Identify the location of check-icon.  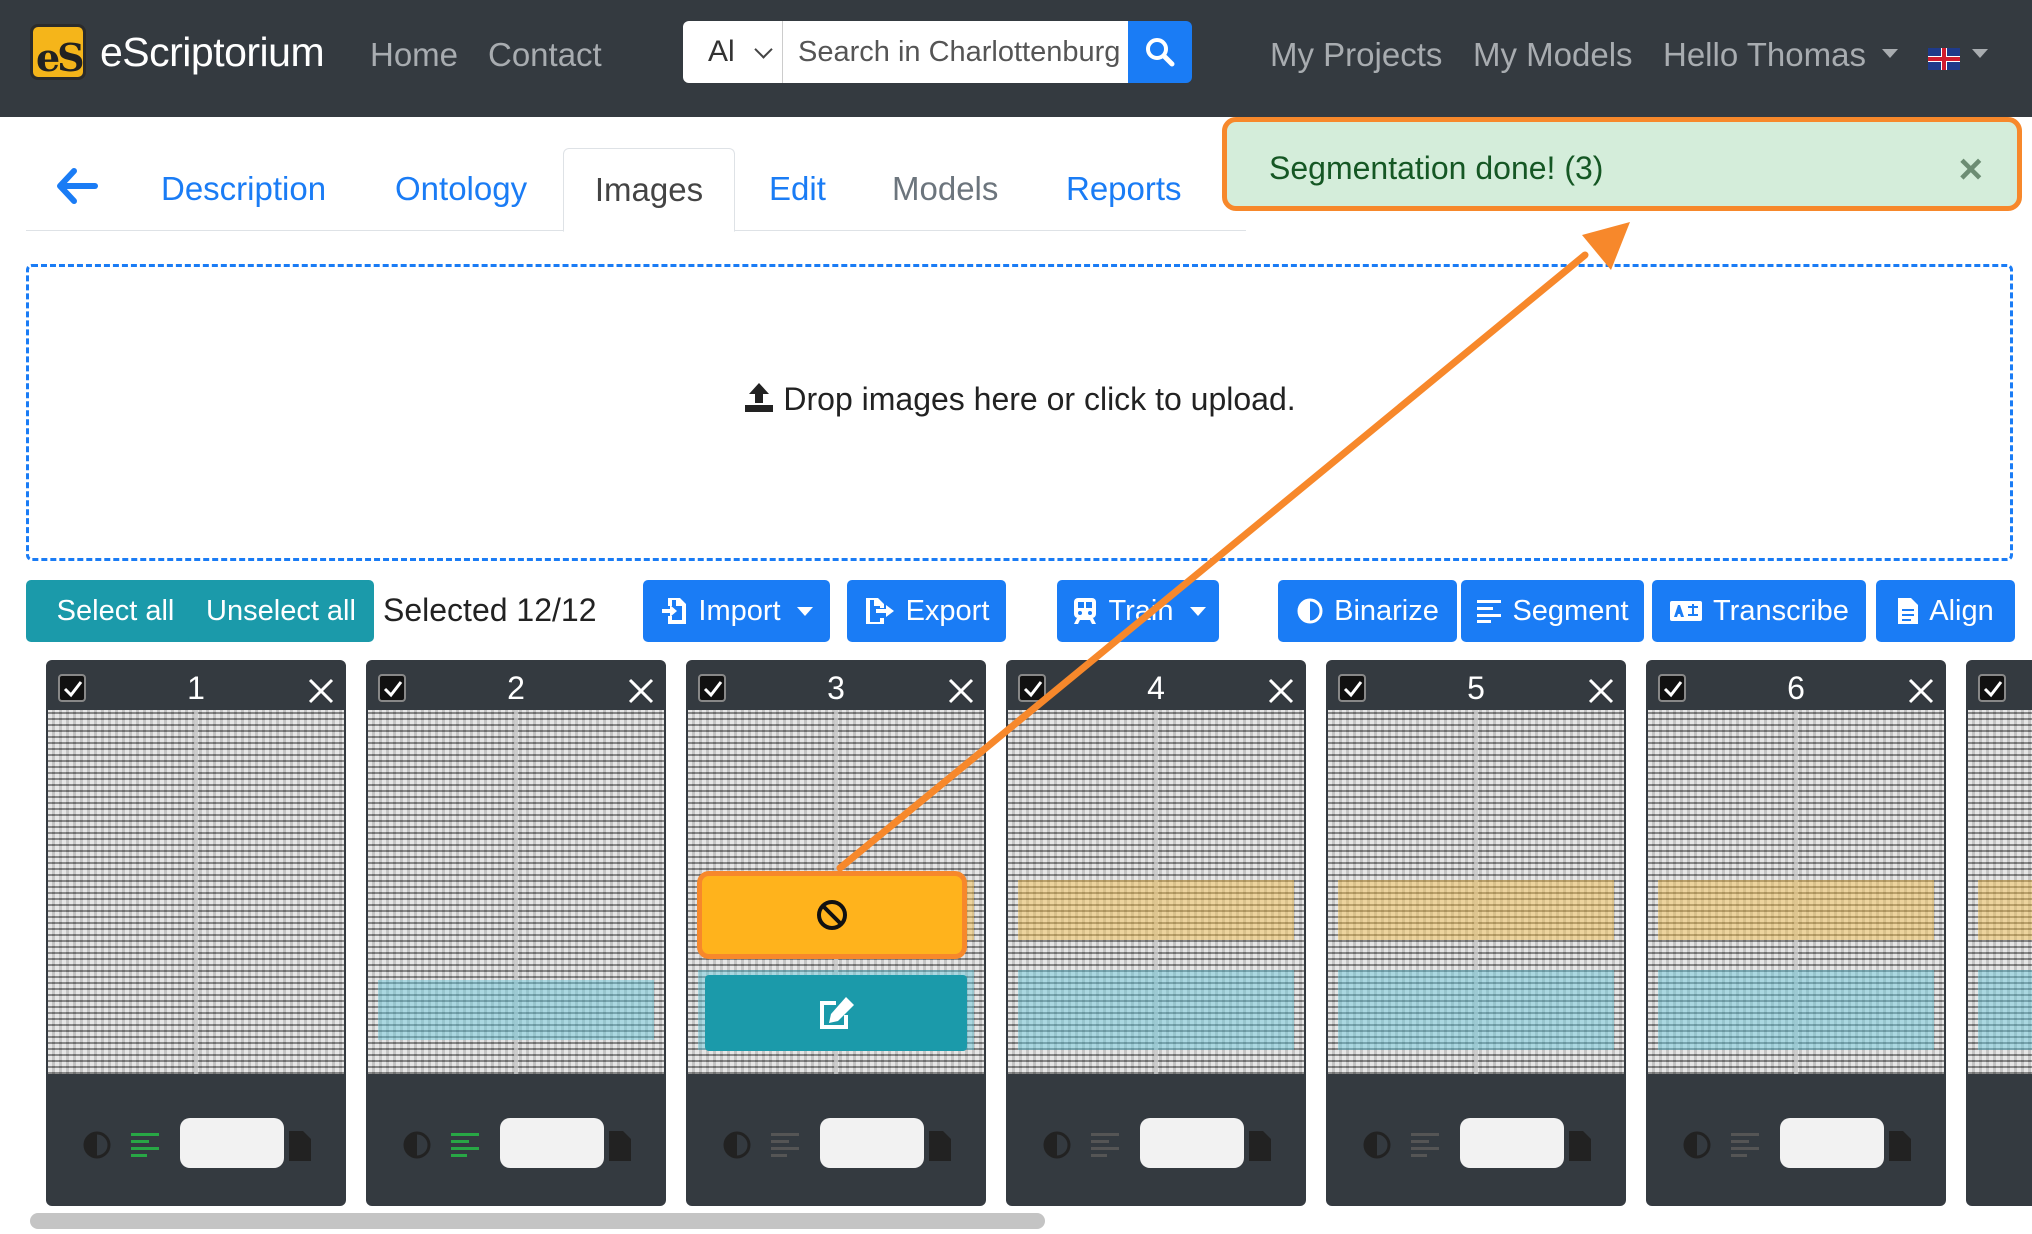
(1993, 689).